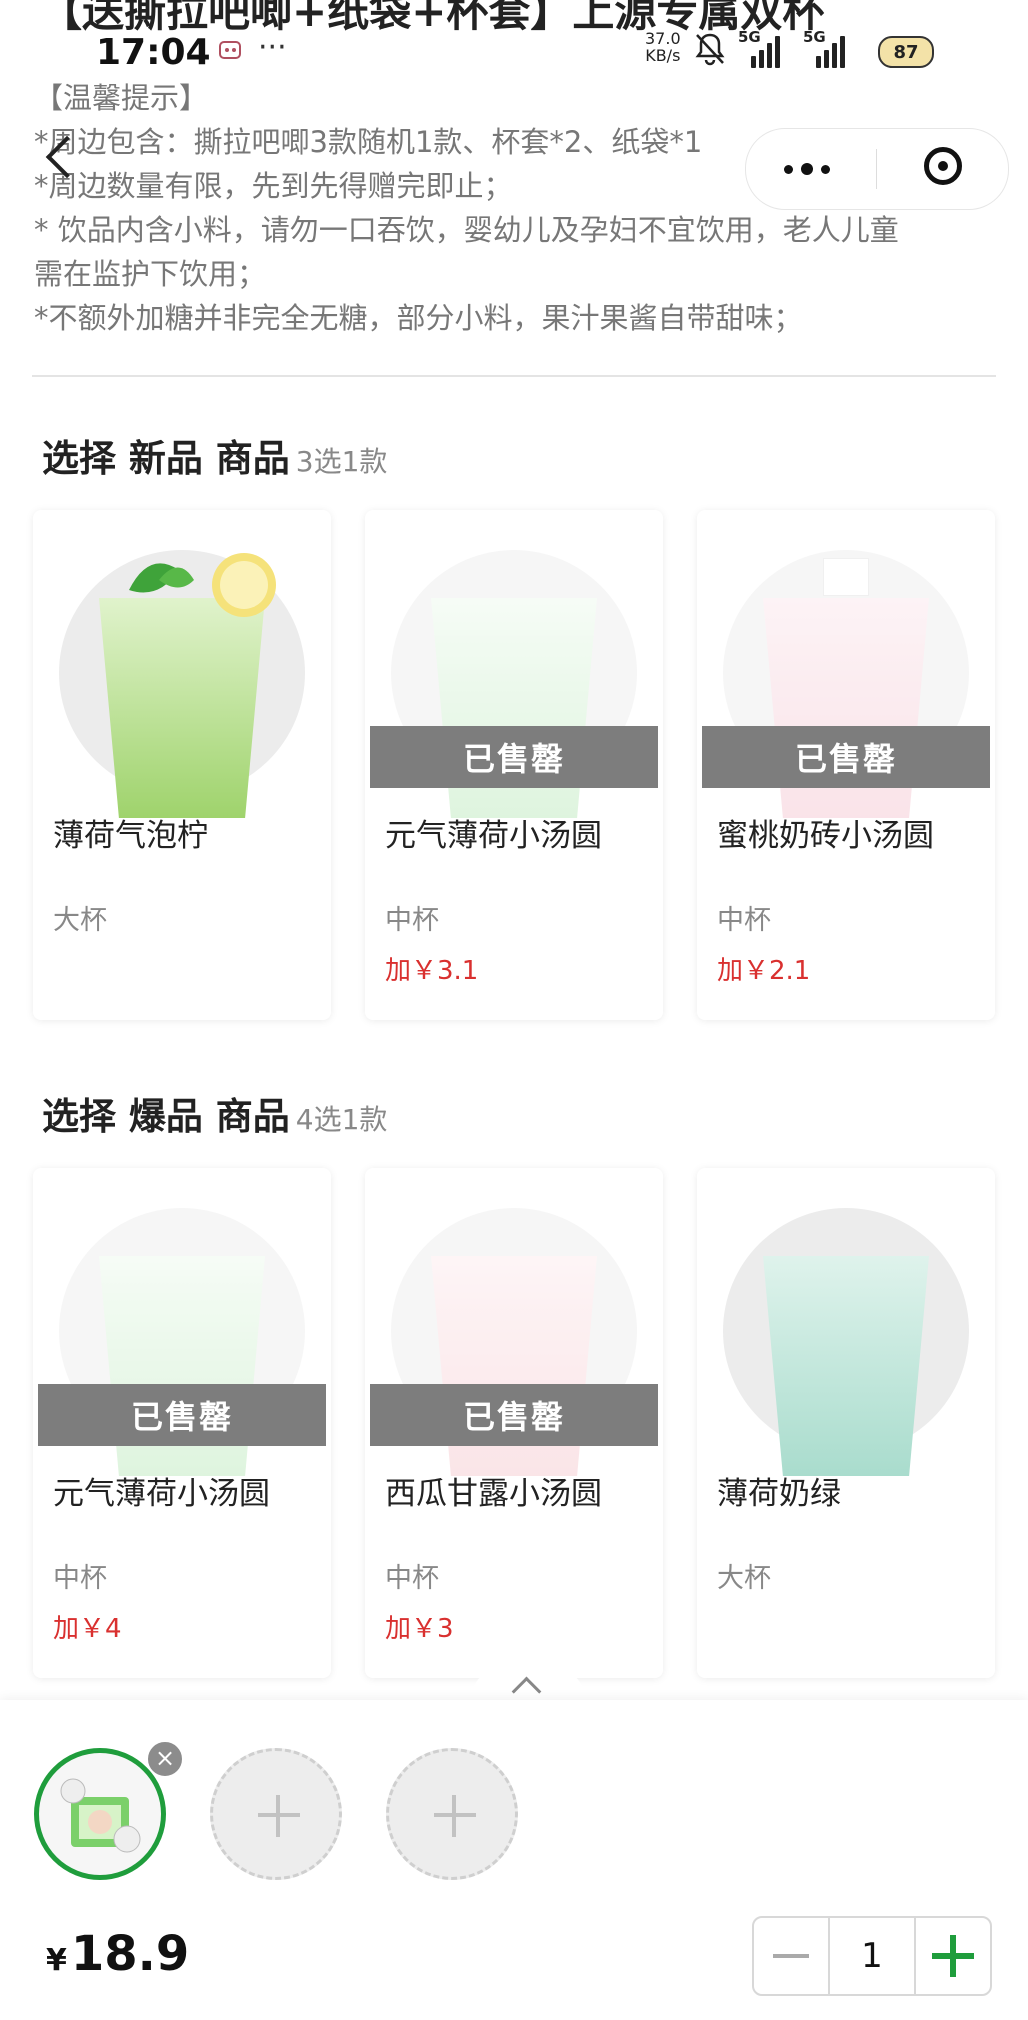 The image size is (1028, 2020). I want to click on product-card: 薄荷奶绿 大杯, so click(846, 1423).